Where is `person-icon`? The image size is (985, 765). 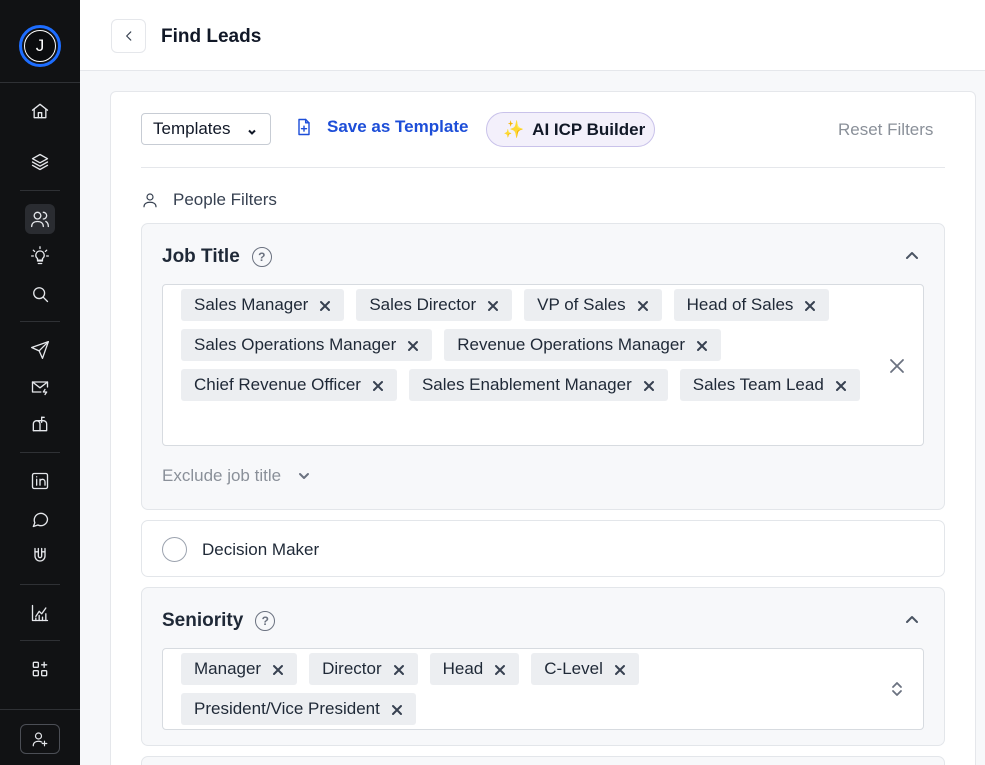 person-icon is located at coordinates (150, 200).